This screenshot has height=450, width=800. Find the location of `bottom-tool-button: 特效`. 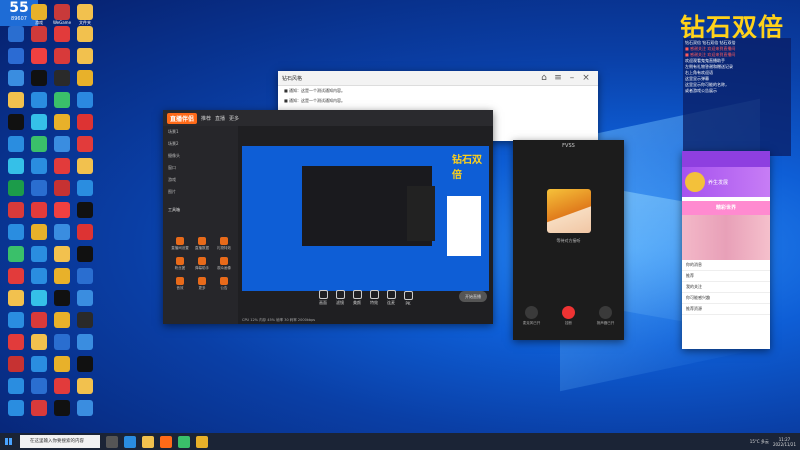

bottom-tool-button: 特效 is located at coordinates (374, 298).